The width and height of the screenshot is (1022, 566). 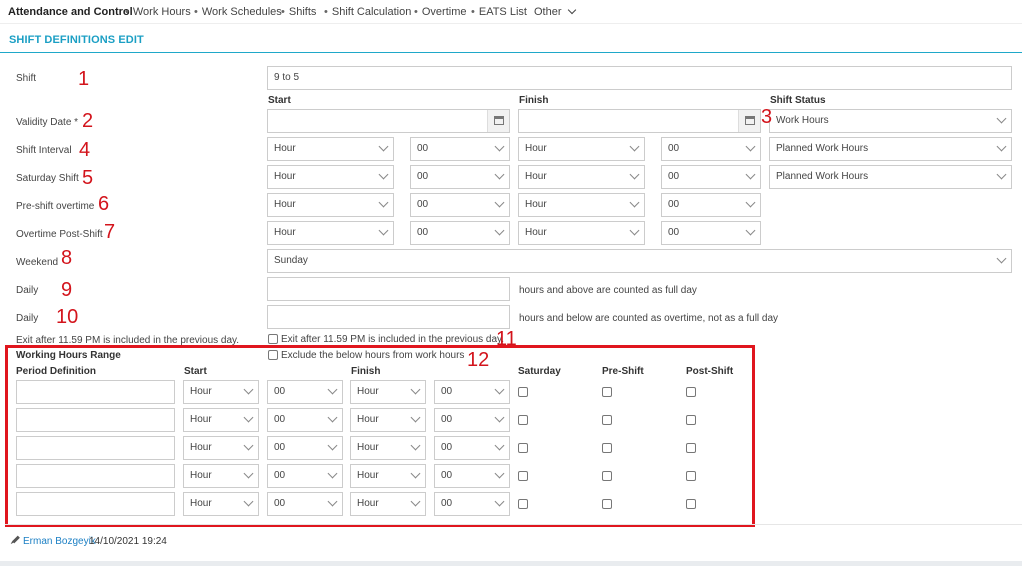 What do you see at coordinates (798, 100) in the screenshot?
I see `shift-status-column-header: Shift Status` at bounding box center [798, 100].